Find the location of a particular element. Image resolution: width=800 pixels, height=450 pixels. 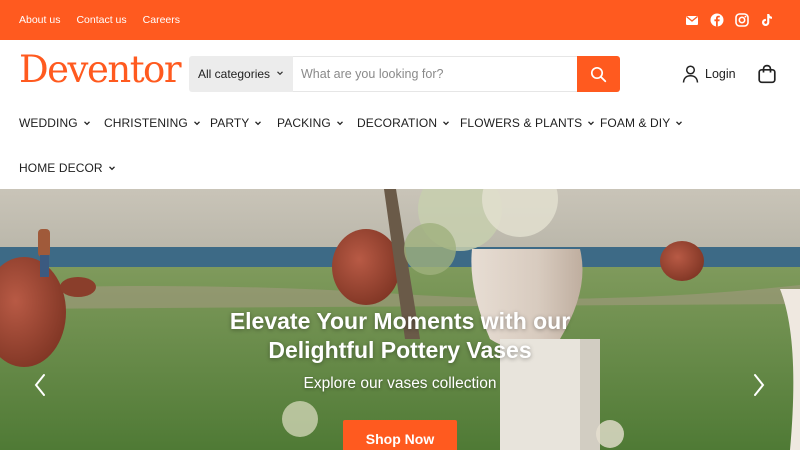

nav-item-decoration: DECORATION is located at coordinates (403, 123).